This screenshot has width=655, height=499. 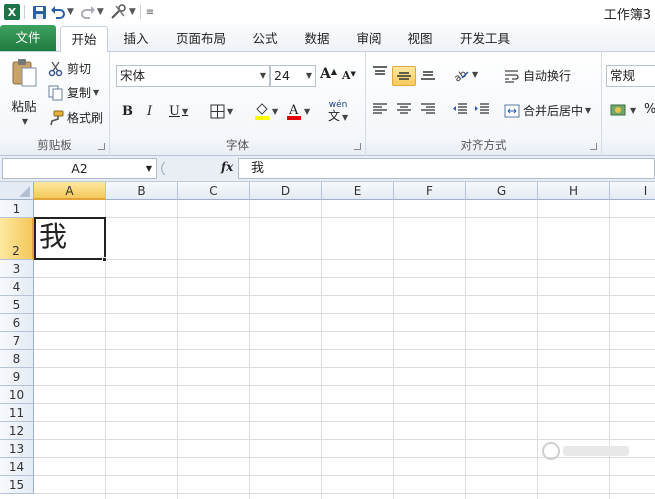 What do you see at coordinates (75, 117) in the screenshot?
I see `format-painter-button: 格式刷` at bounding box center [75, 117].